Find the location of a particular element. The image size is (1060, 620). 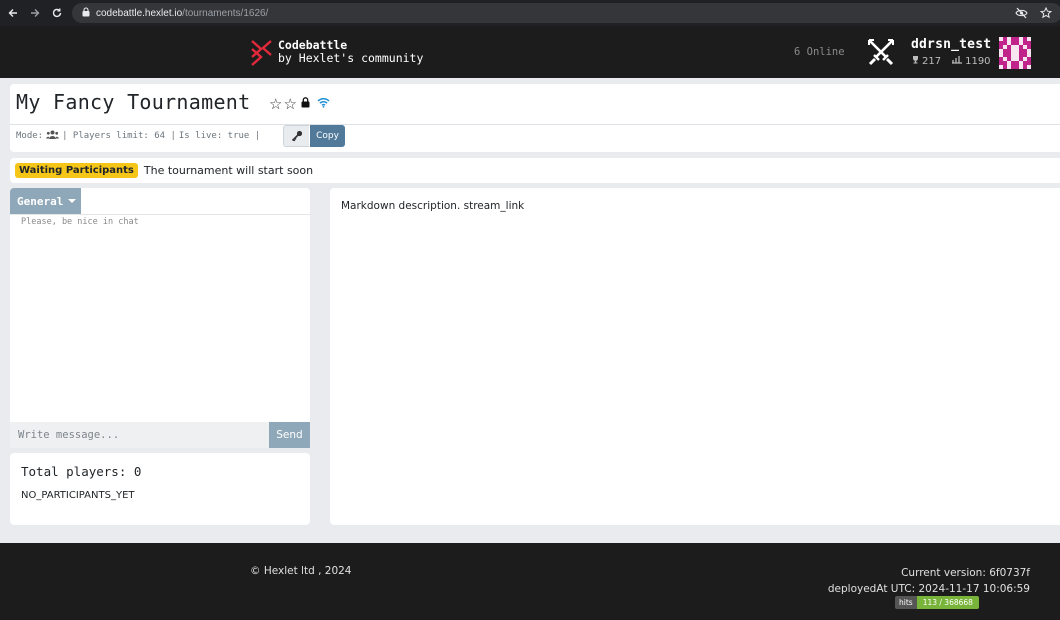

user-info: ddrsn_test 217 1190 is located at coordinates (951, 52).